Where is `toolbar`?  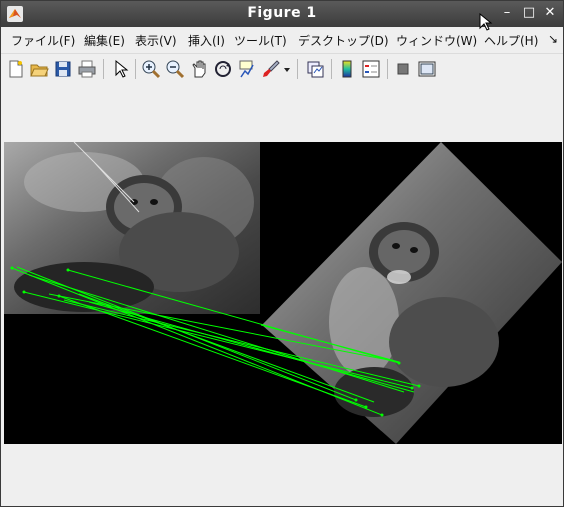
toolbar is located at coordinates (282, 69).